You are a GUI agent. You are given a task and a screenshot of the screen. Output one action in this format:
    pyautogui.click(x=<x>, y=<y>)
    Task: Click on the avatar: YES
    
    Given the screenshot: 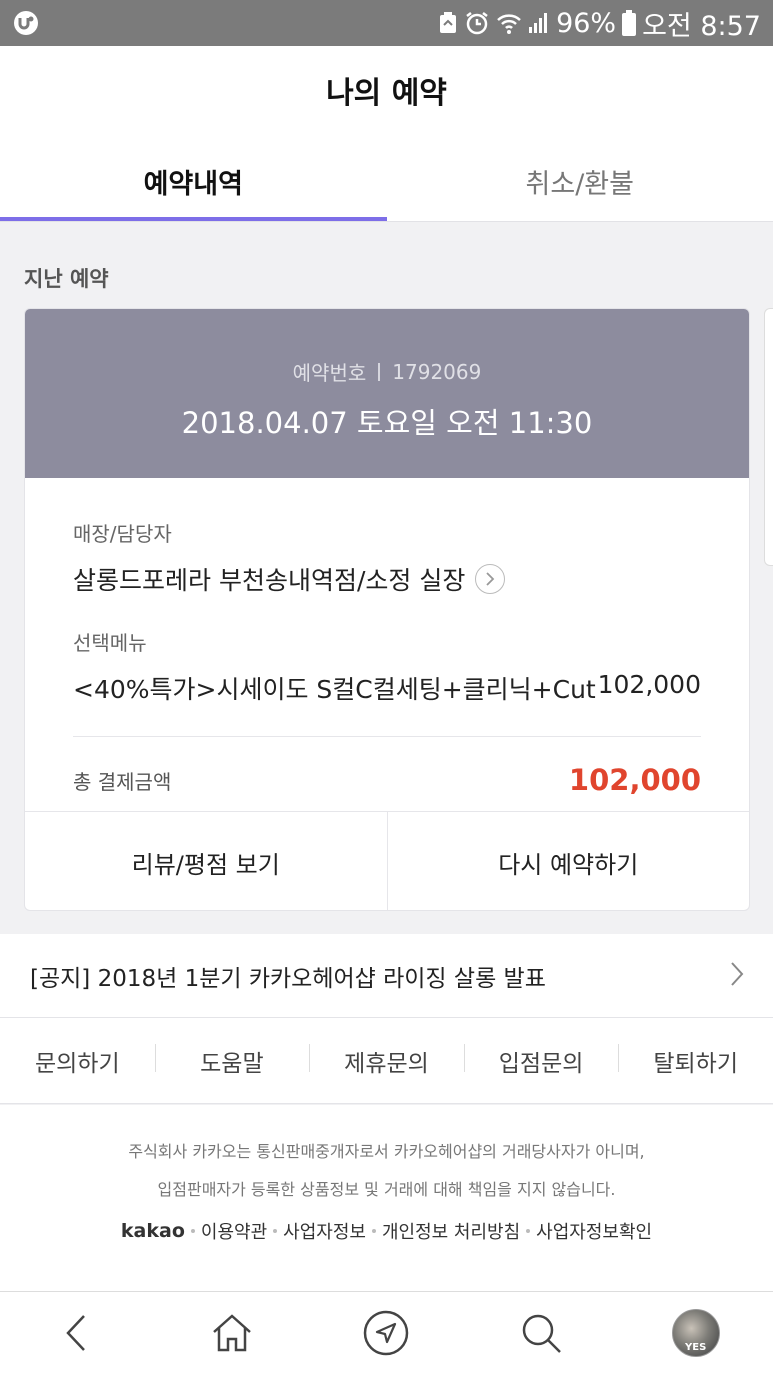 What is the action you would take?
    pyautogui.click(x=695, y=1333)
    